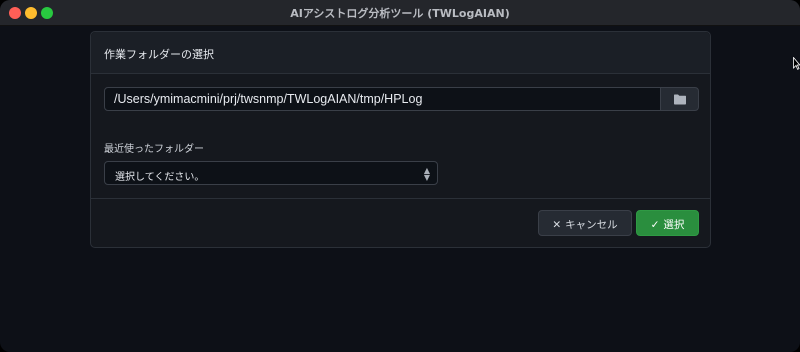 The height and width of the screenshot is (352, 800). What do you see at coordinates (400, 53) in the screenshot?
I see `dialog-header: 作業フォルダーの選択` at bounding box center [400, 53].